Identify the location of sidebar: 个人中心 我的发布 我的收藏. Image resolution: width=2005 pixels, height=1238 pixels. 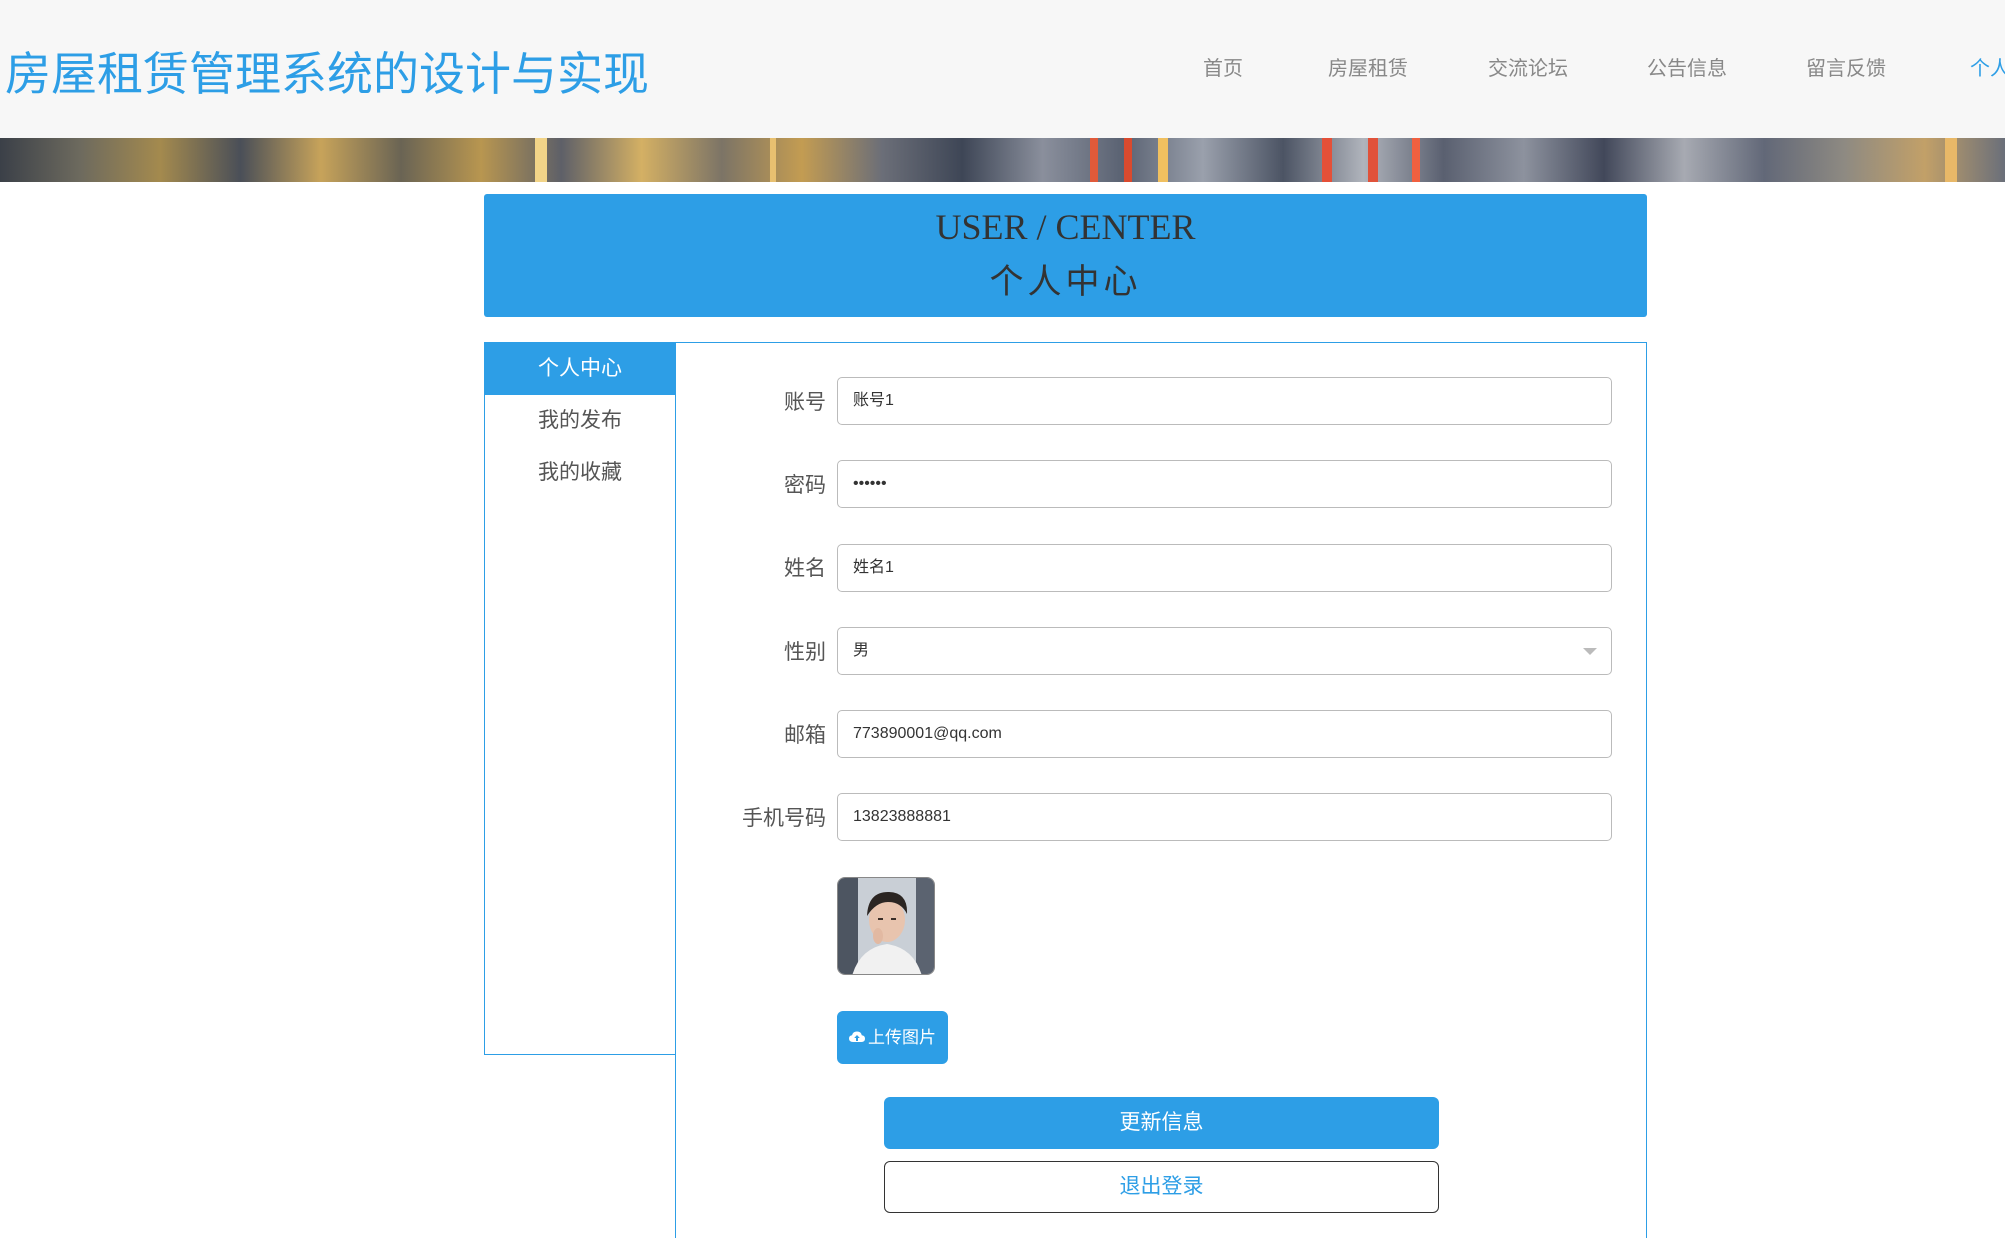
(580, 698).